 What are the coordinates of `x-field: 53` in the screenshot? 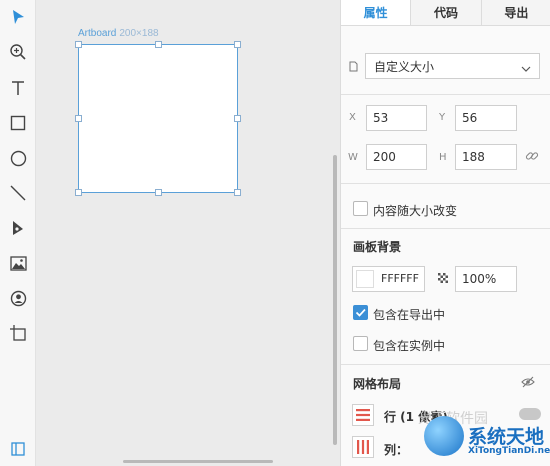 It's located at (396, 118).